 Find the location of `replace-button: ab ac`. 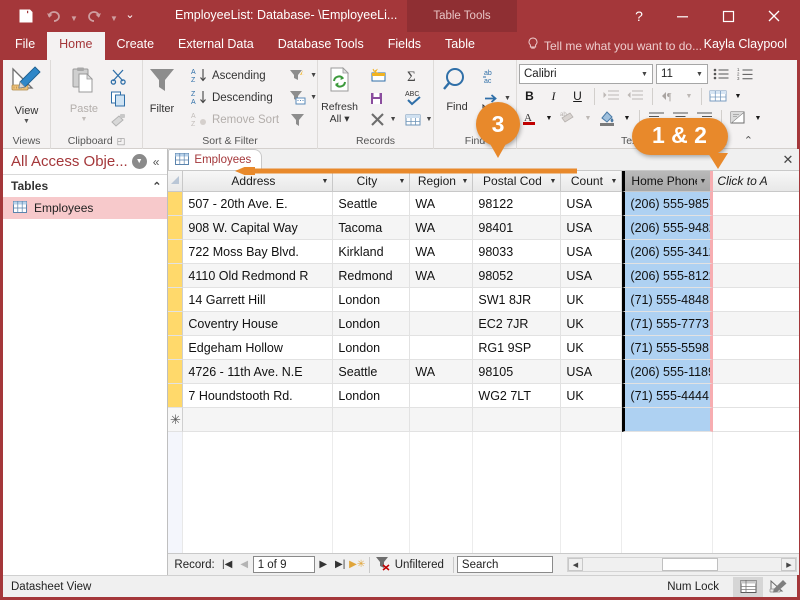

replace-button: ab ac is located at coordinates (497, 76).